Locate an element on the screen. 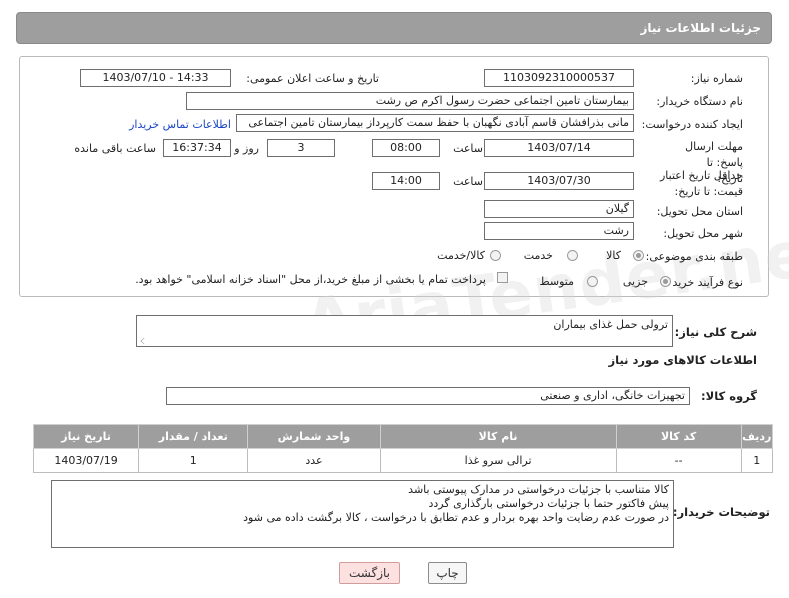 This screenshot has width=789, height=598. back-button: بازگشت is located at coordinates (369, 573).